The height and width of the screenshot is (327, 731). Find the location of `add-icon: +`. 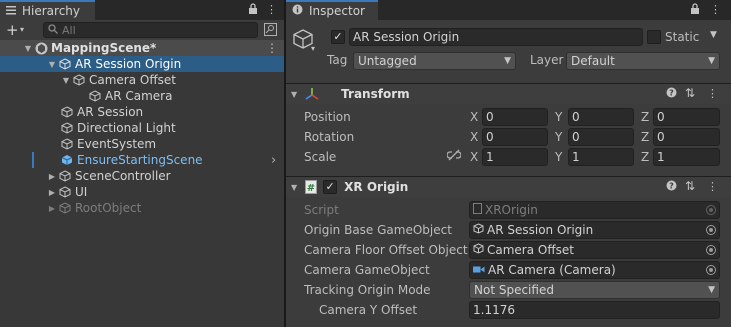

add-icon: + is located at coordinates (12, 30).